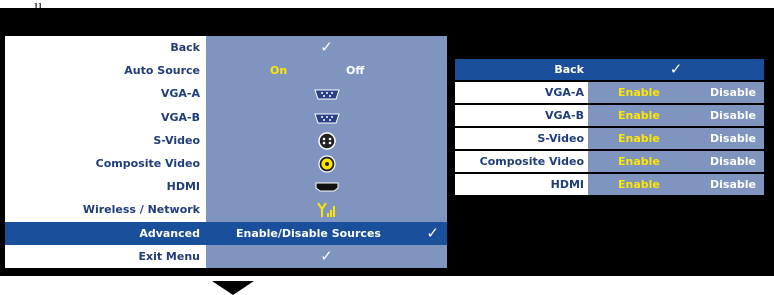 This screenshot has height=295, width=774. Describe the element at coordinates (521, 69) in the screenshot. I see `submenu-label: Back` at that location.